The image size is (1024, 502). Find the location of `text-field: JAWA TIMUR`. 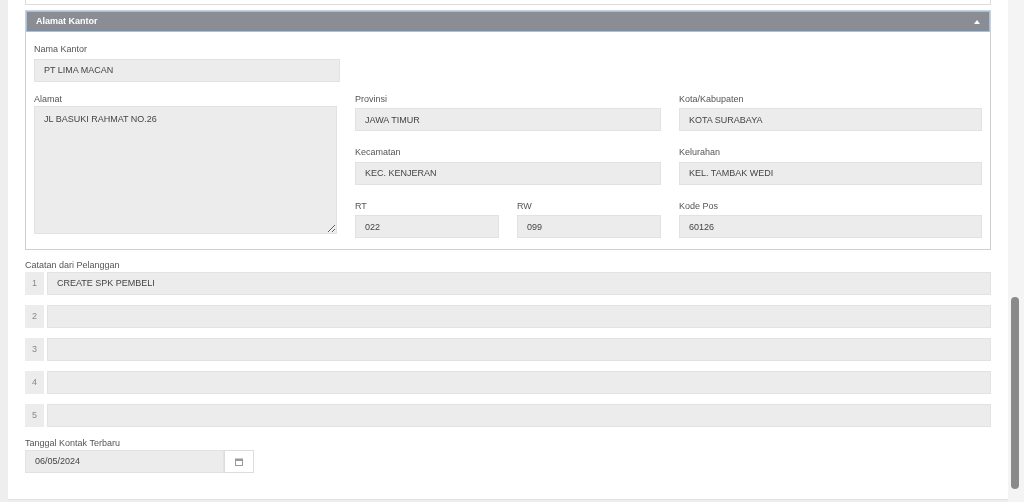

text-field: JAWA TIMUR is located at coordinates (508, 119).